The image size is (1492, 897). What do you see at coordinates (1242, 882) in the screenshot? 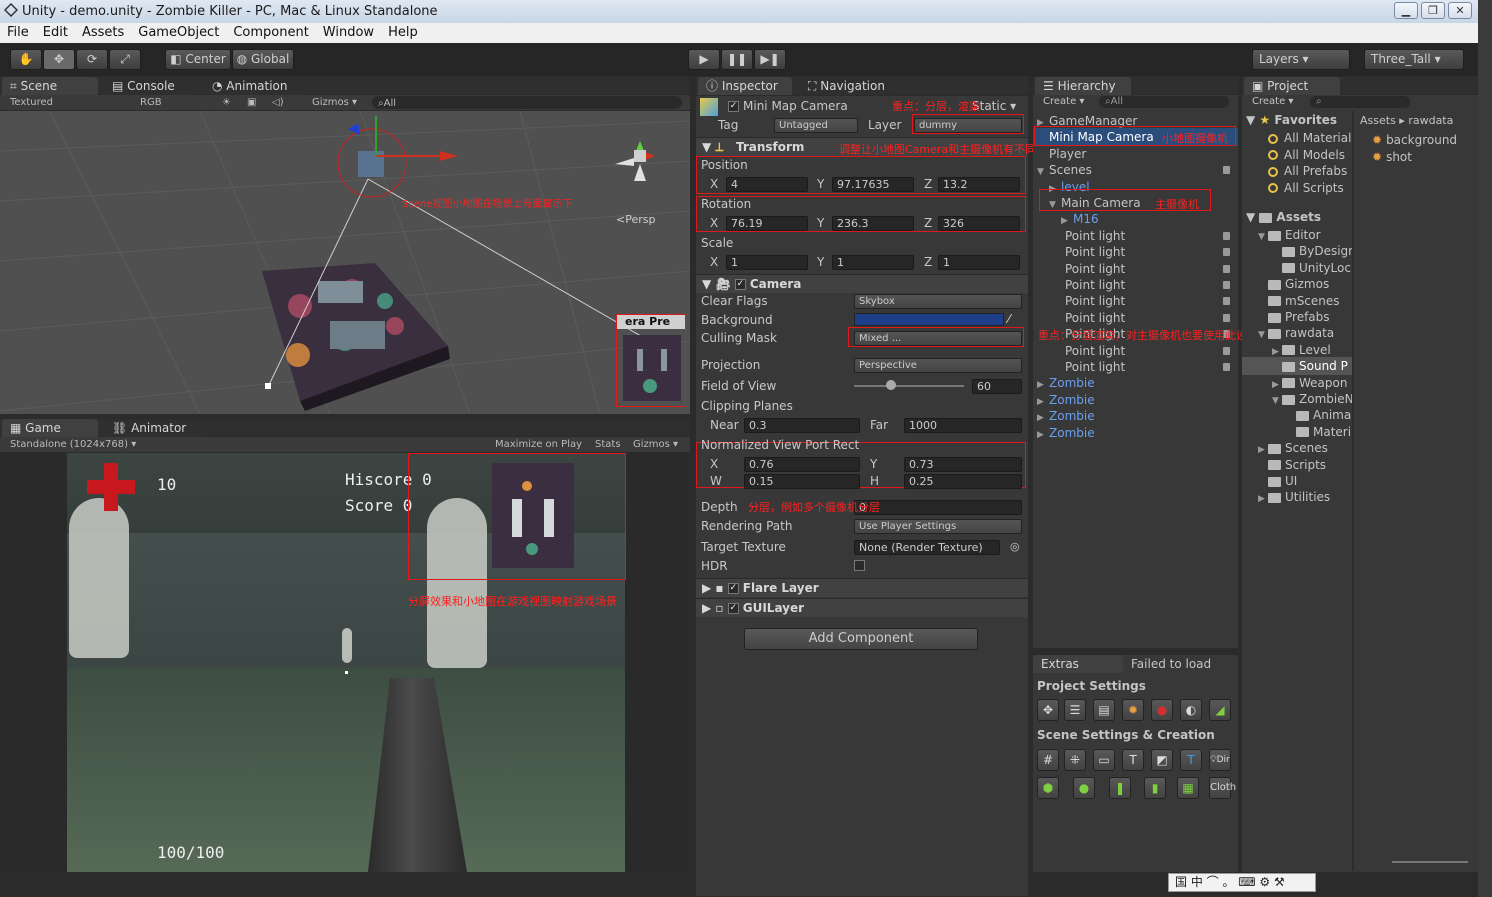
I see `ime-toolbar: 国 中 ⌒ 。 ⌨ ⚙ ⚒` at bounding box center [1242, 882].